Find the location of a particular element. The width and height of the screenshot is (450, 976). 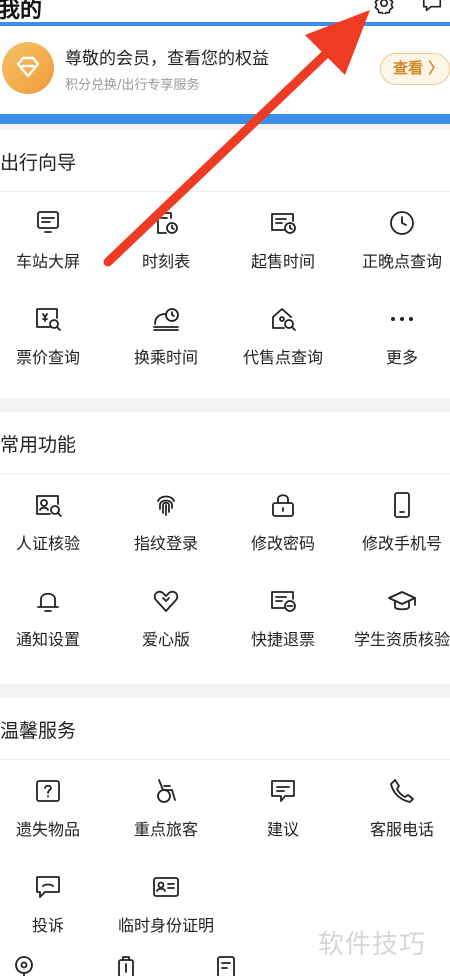

phone-icon is located at coordinates (402, 505).